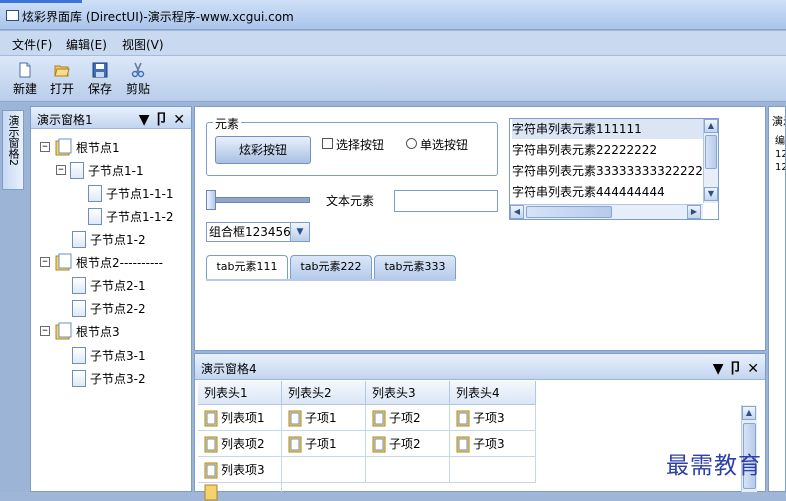 The width and height of the screenshot is (786, 501). What do you see at coordinates (138, 80) in the screenshot?
I see `cut-button: 剪贴` at bounding box center [138, 80].